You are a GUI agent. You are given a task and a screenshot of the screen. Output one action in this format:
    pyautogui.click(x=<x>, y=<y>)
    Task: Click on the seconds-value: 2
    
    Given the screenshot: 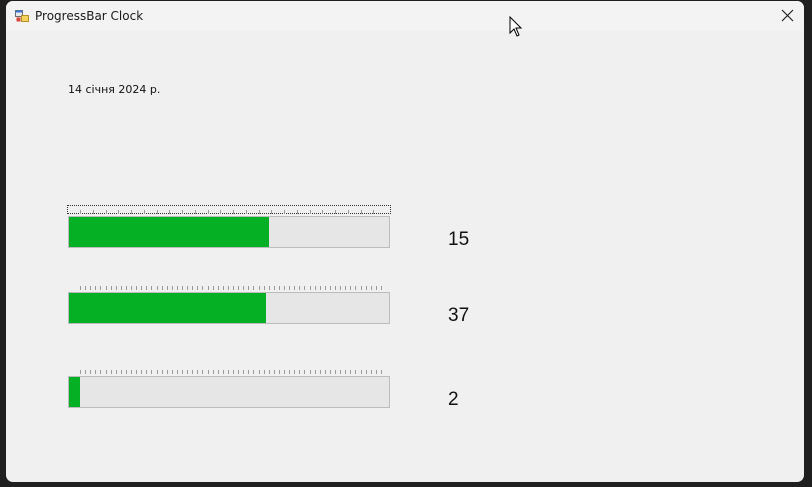 What is the action you would take?
    pyautogui.click(x=453, y=399)
    